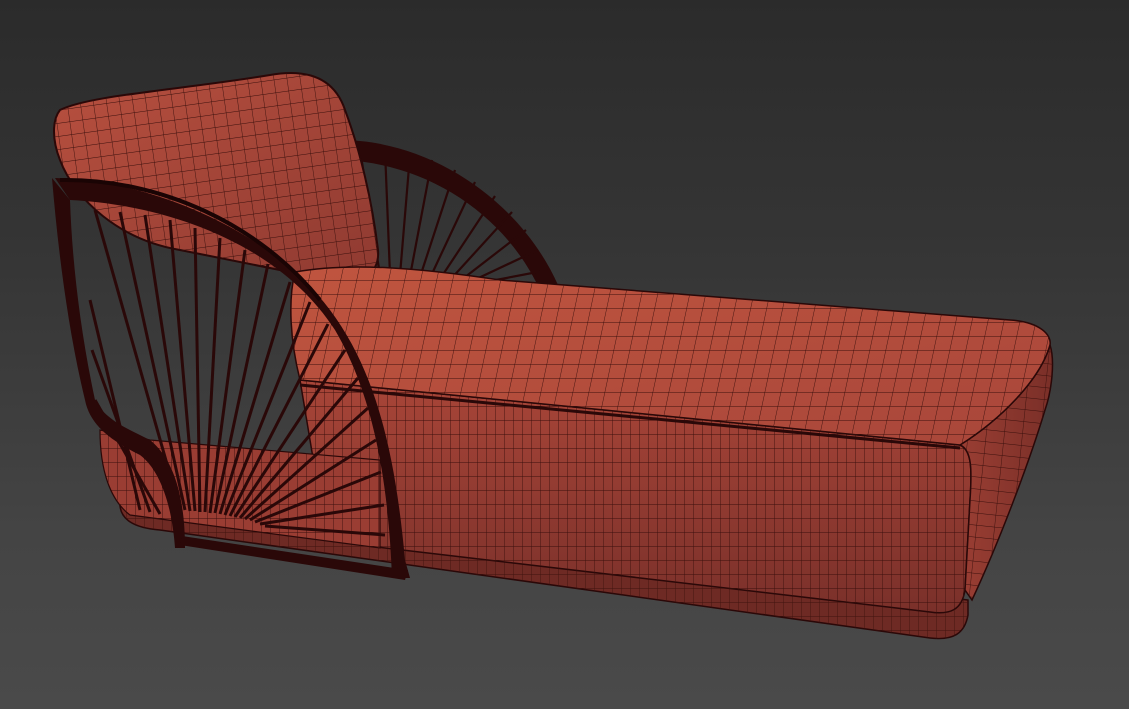  I want to click on back-cushion, so click(216, 177).